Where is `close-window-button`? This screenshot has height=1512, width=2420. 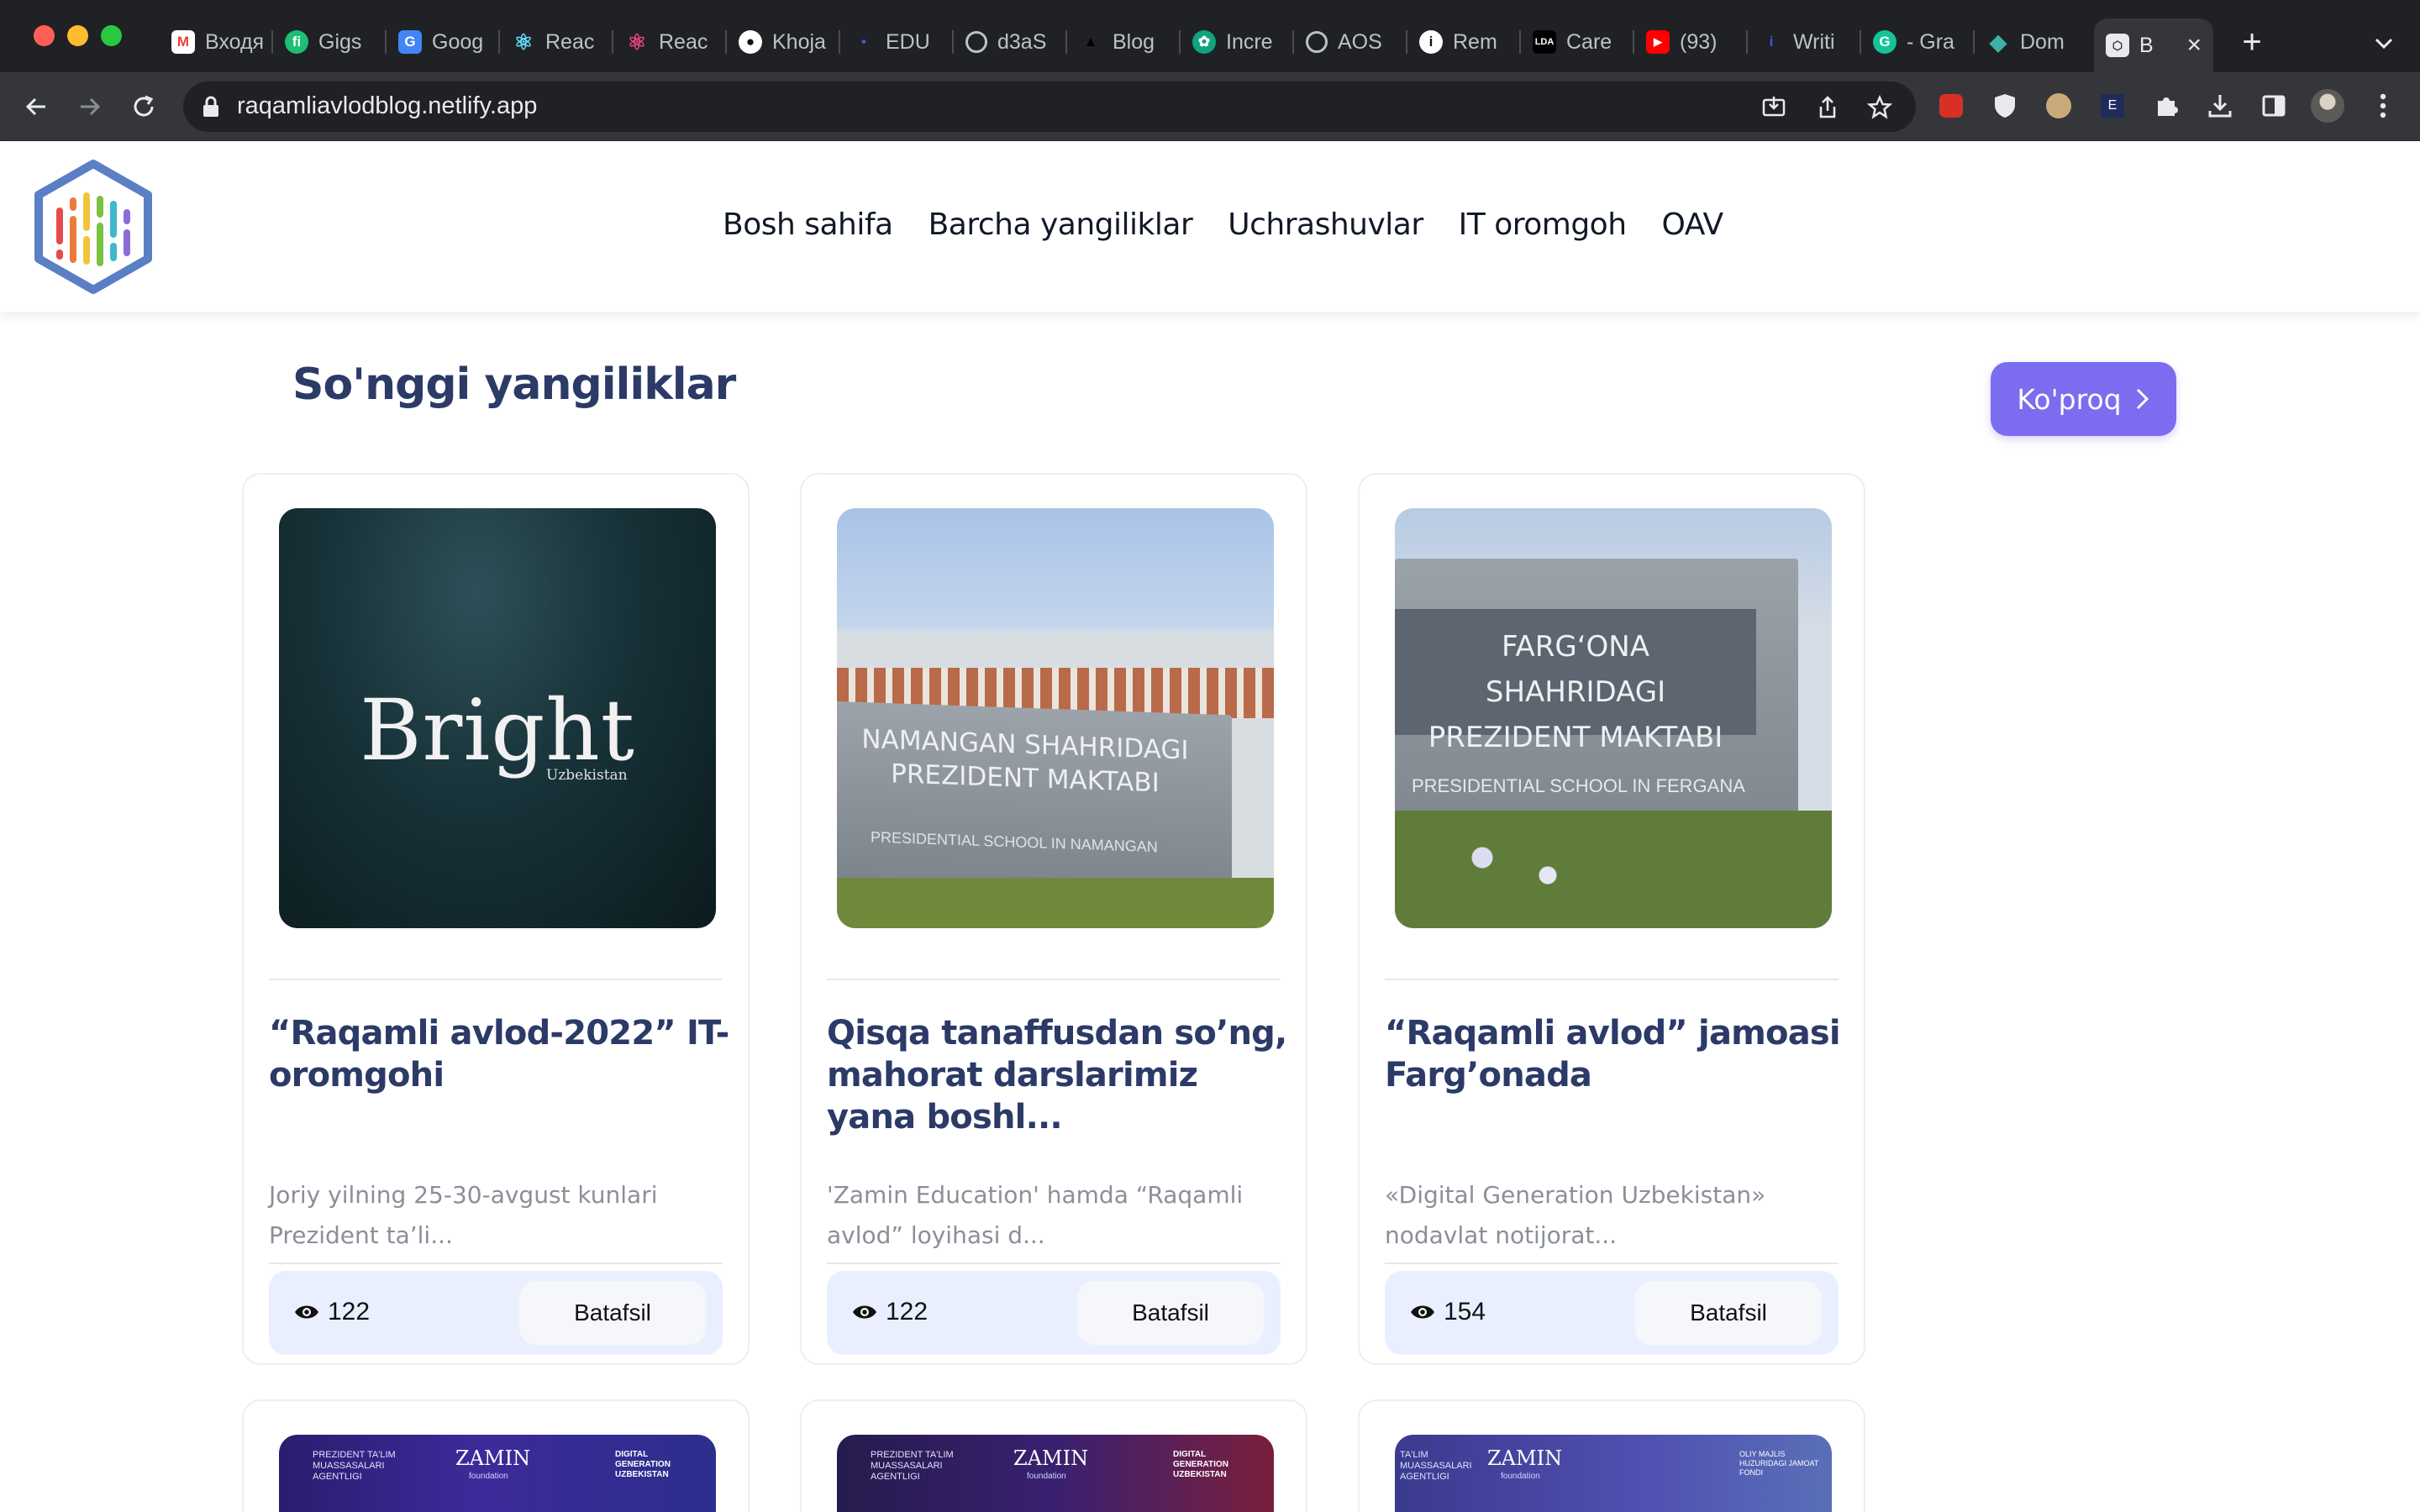 close-window-button is located at coordinates (44, 35).